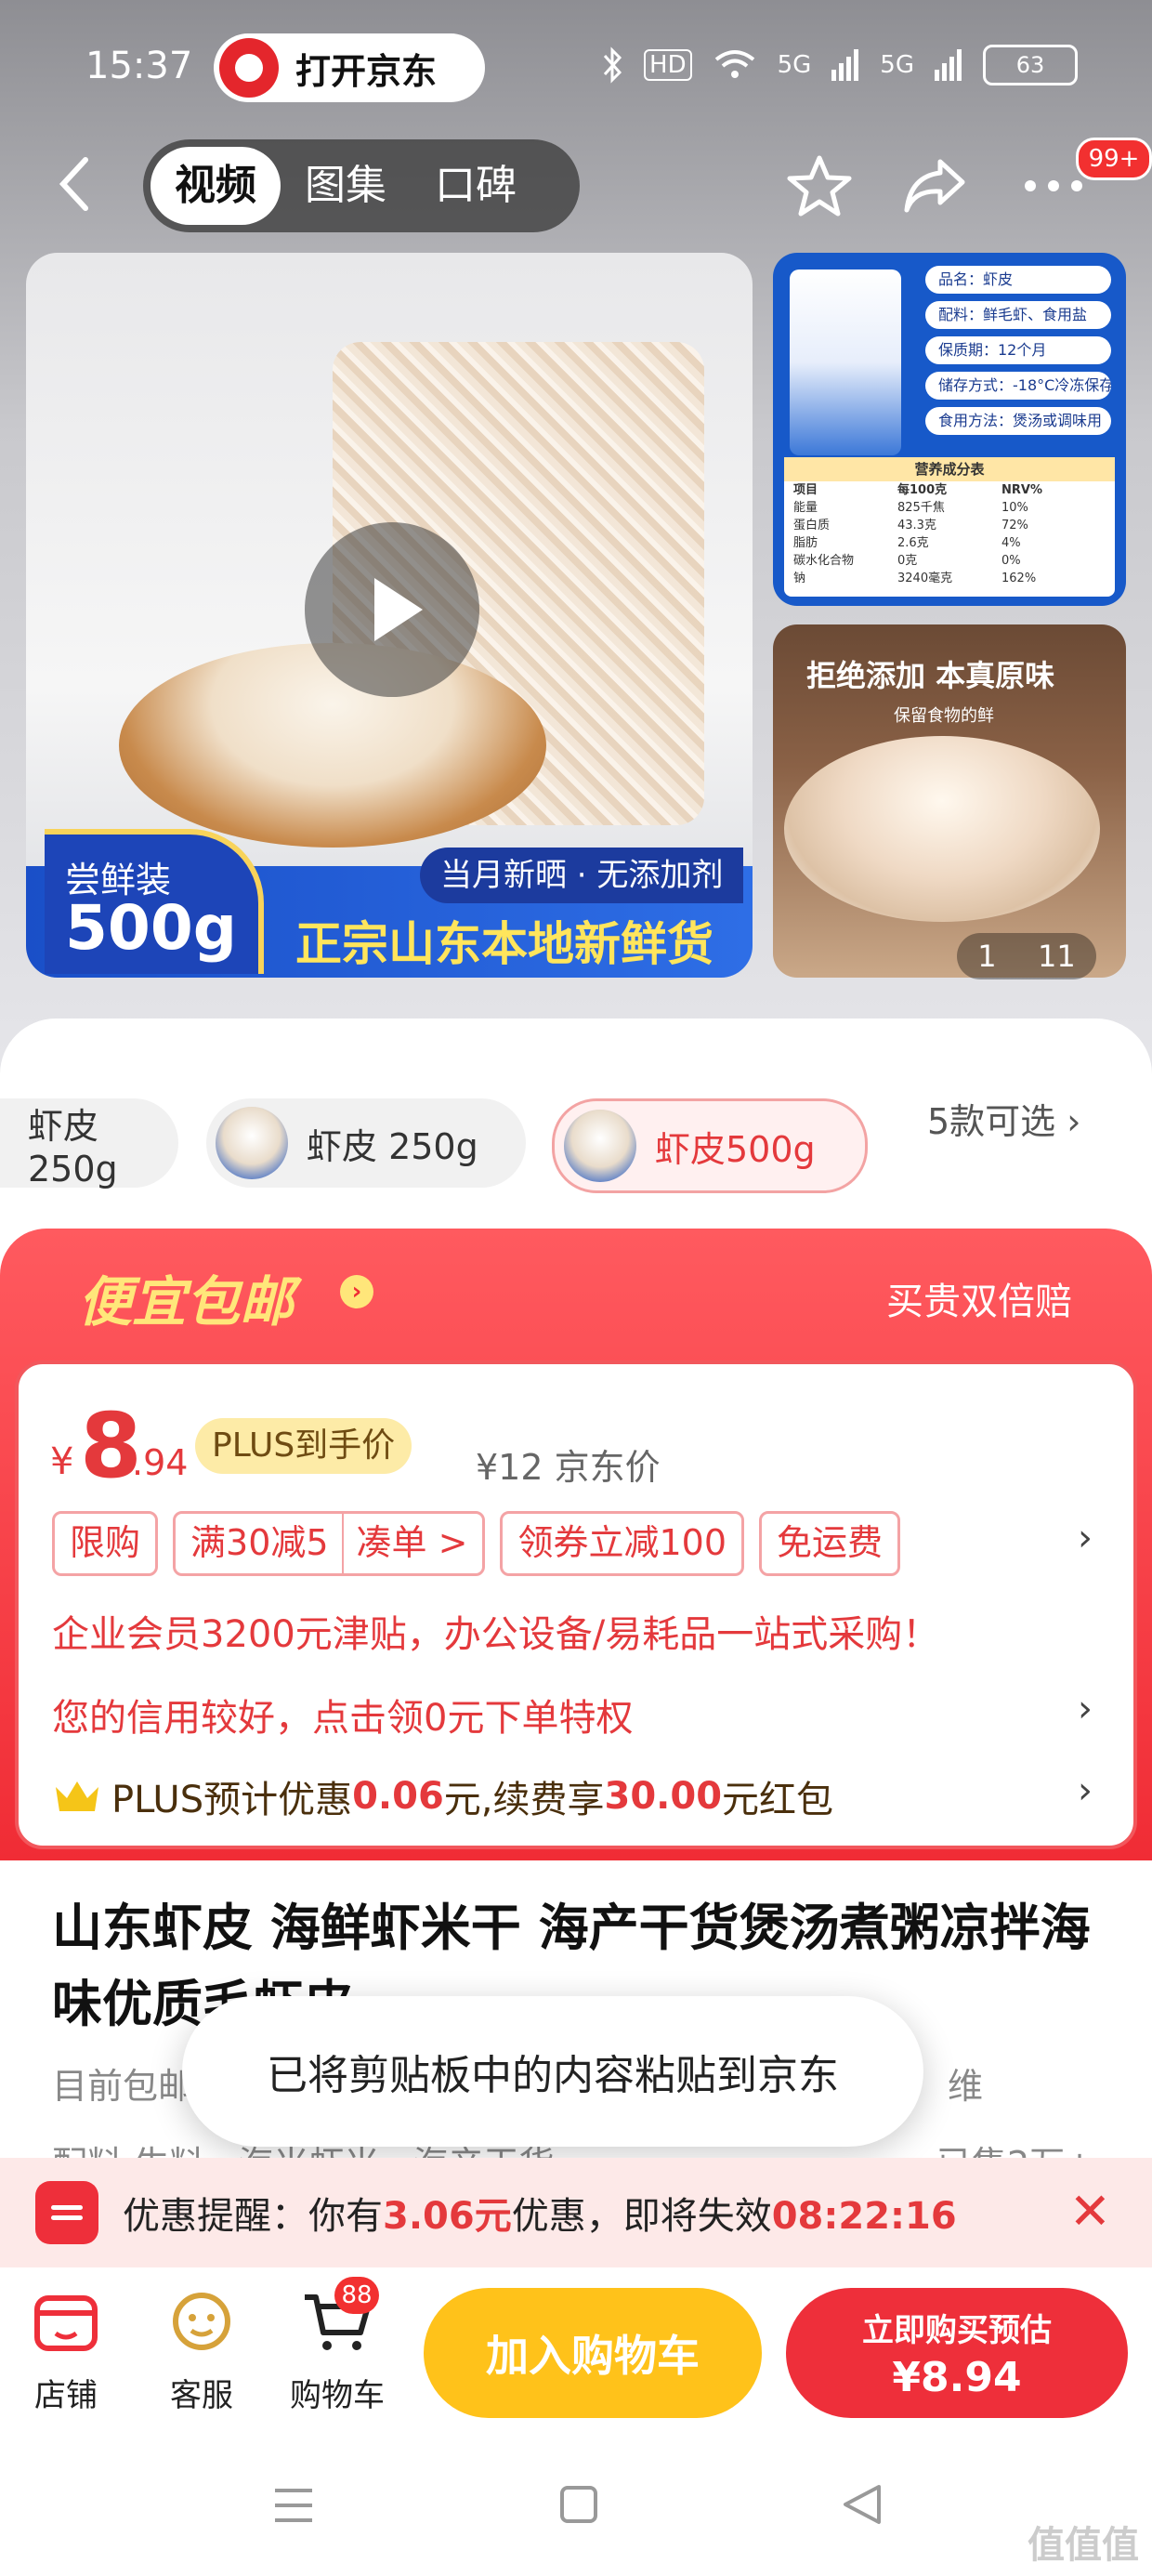  Describe the element at coordinates (346, 186) in the screenshot. I see `tab-gallery: 图集` at that location.